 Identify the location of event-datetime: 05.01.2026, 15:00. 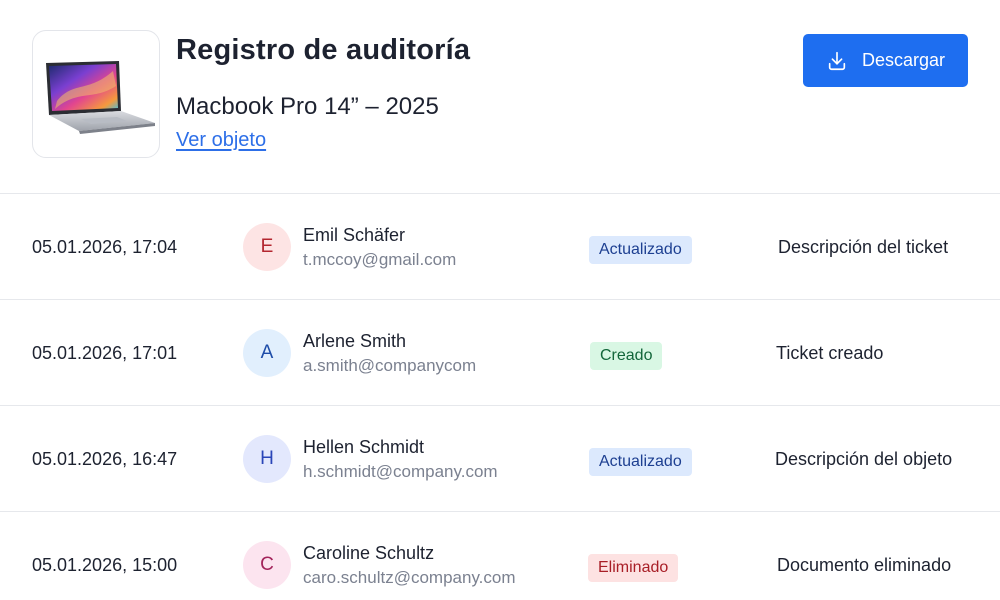
(105, 564).